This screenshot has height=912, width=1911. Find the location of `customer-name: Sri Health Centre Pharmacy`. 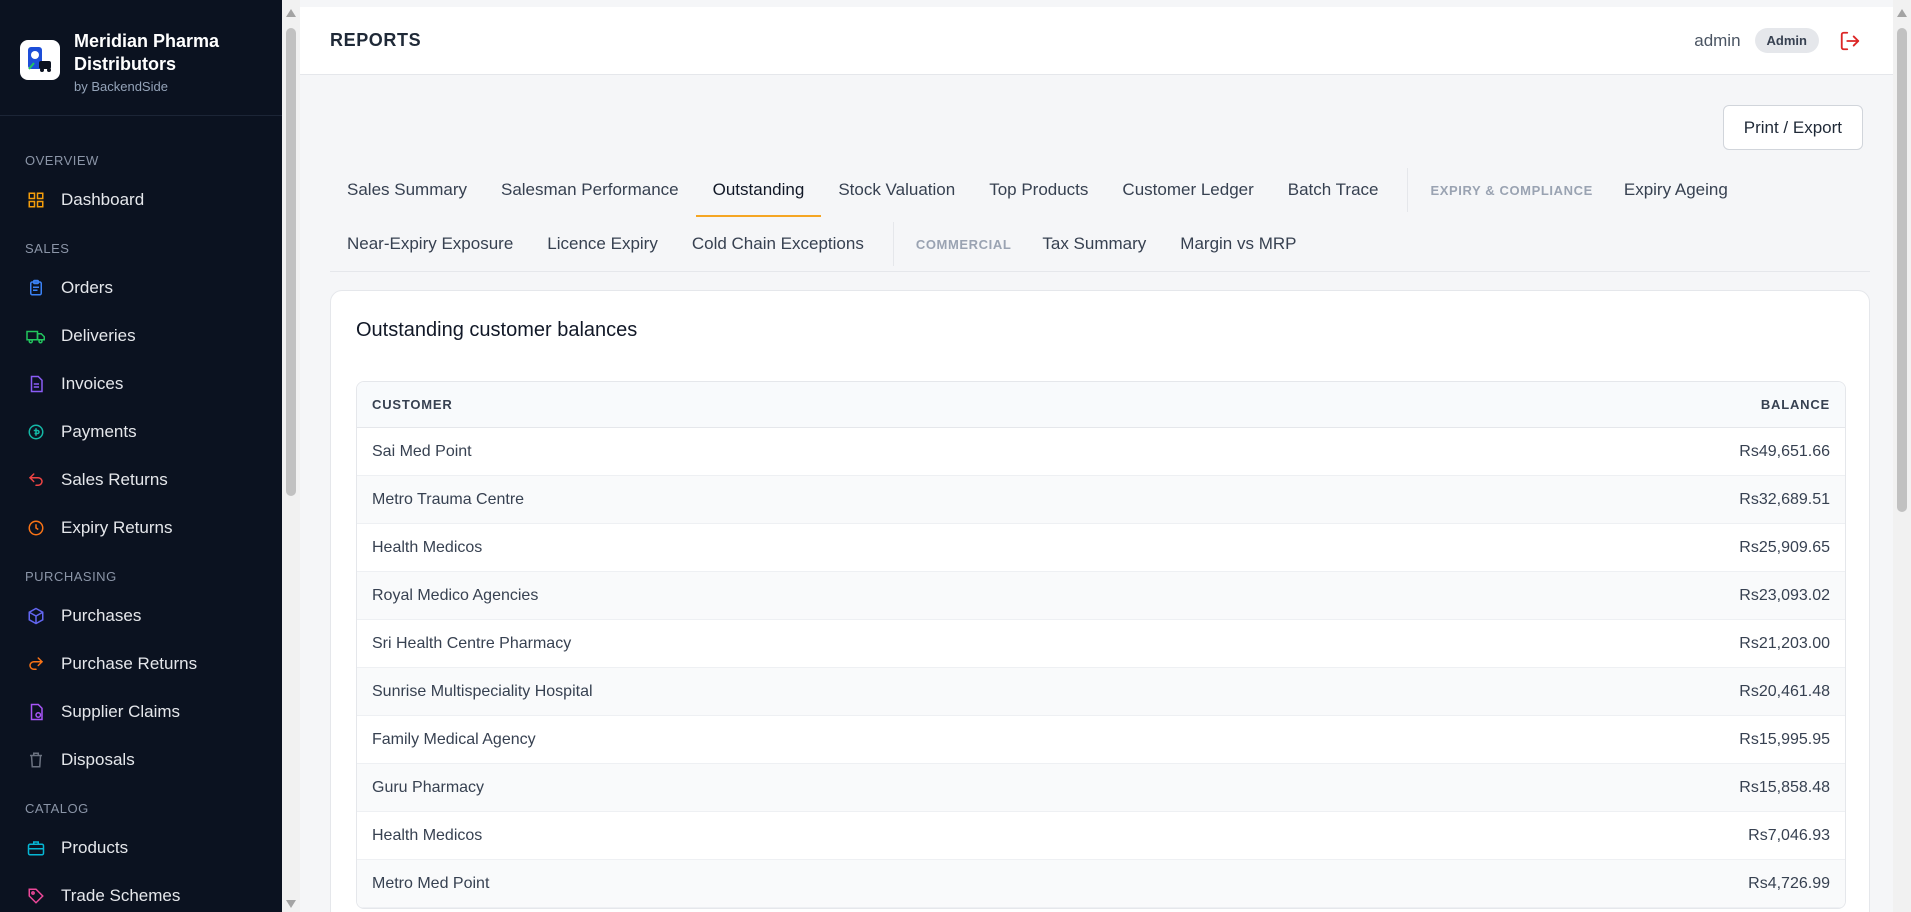

customer-name: Sri Health Centre Pharmacy is located at coordinates (472, 643).